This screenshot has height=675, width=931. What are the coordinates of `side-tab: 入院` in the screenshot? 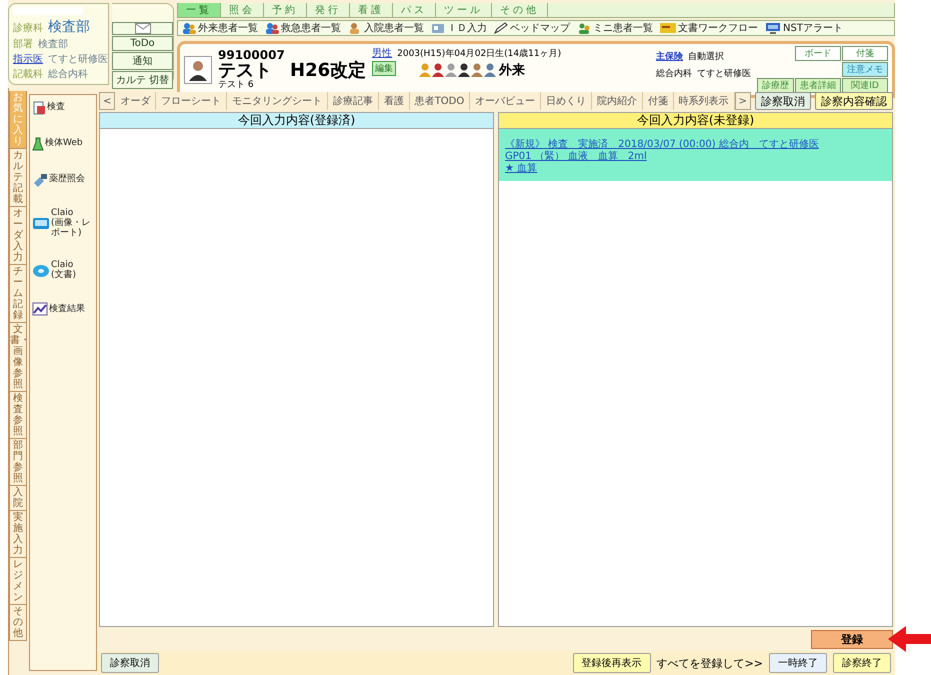 It's located at (18, 498).